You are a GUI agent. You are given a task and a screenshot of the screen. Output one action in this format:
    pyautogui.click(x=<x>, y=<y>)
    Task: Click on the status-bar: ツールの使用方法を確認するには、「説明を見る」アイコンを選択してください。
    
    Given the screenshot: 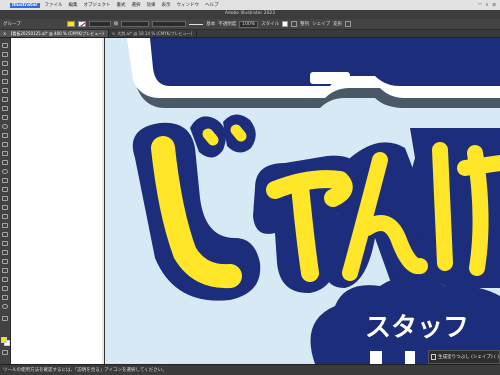 What is the action you would take?
    pyautogui.click(x=250, y=369)
    